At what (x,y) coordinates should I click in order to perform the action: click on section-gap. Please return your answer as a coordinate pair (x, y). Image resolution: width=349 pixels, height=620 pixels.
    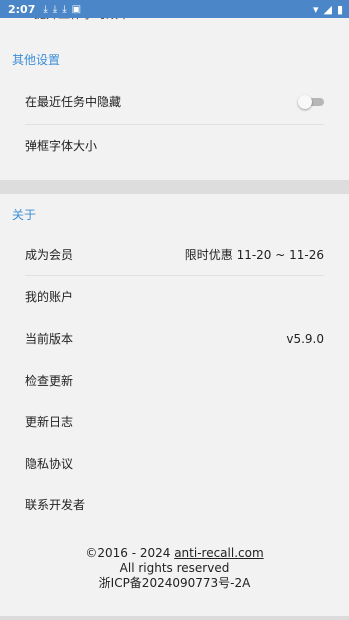
    Looking at the image, I should click on (174, 187).